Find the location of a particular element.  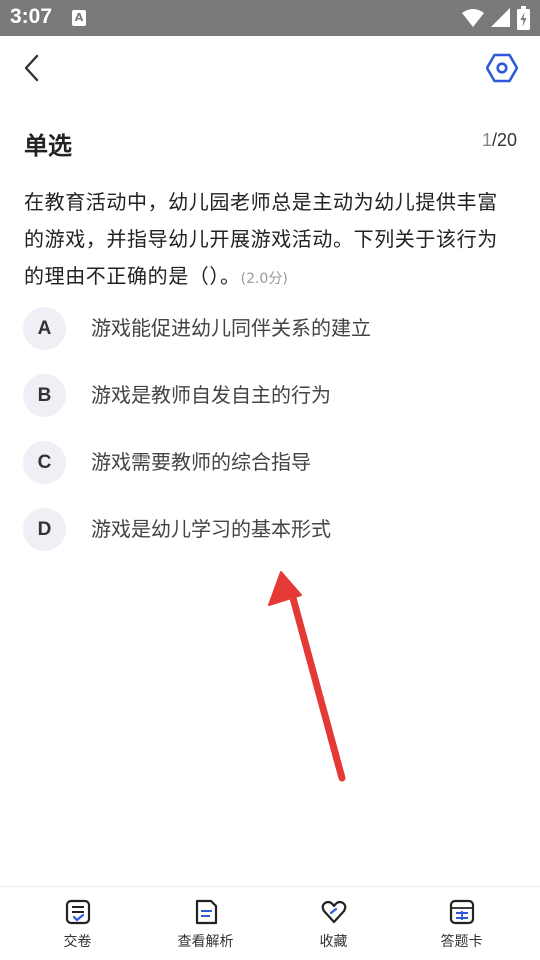

option-b: B 游戏是教师自发自主的行为 is located at coordinates (270, 407).